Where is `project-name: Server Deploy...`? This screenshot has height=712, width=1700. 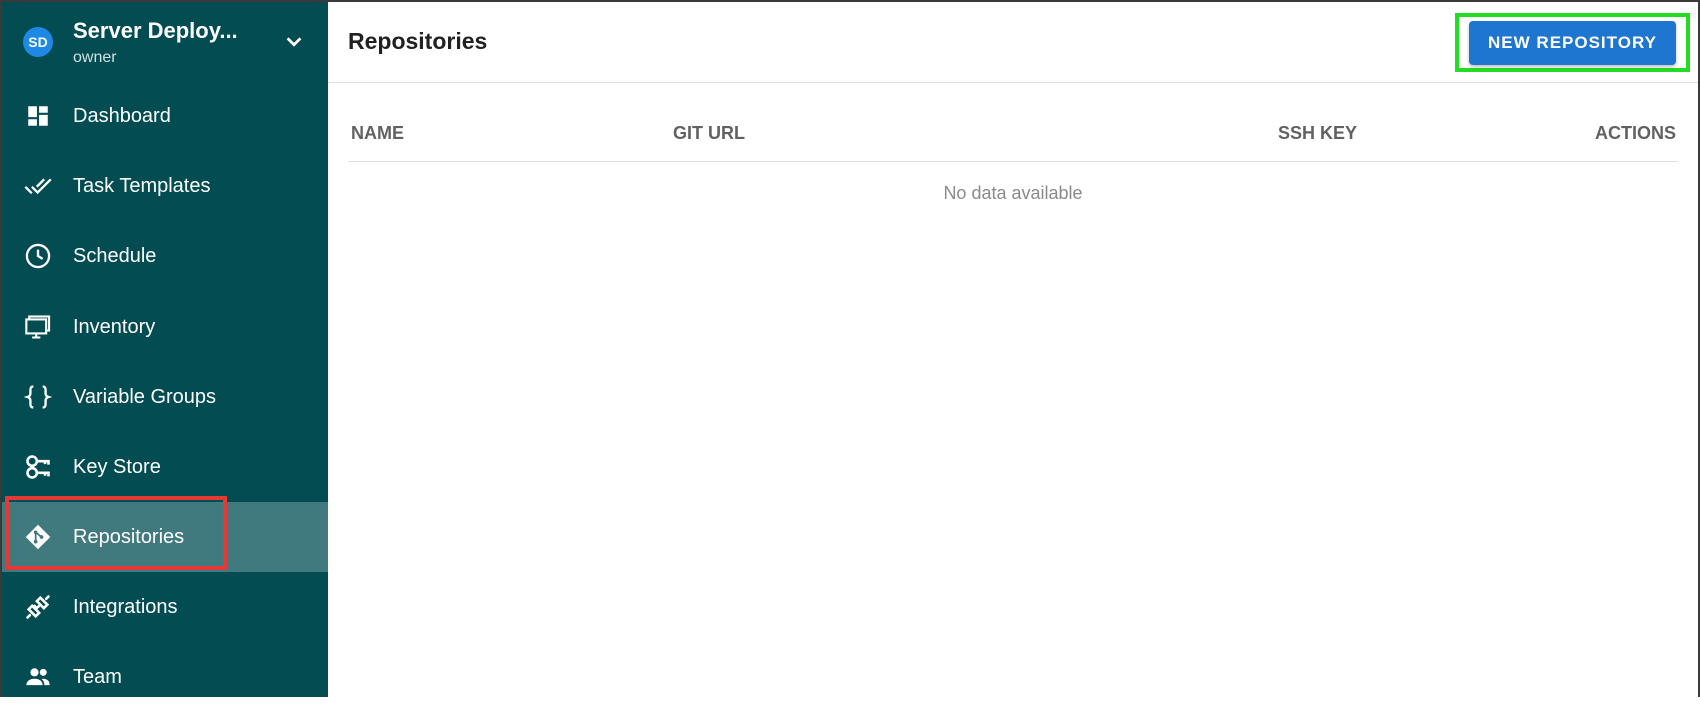 project-name: Server Deploy... is located at coordinates (155, 30).